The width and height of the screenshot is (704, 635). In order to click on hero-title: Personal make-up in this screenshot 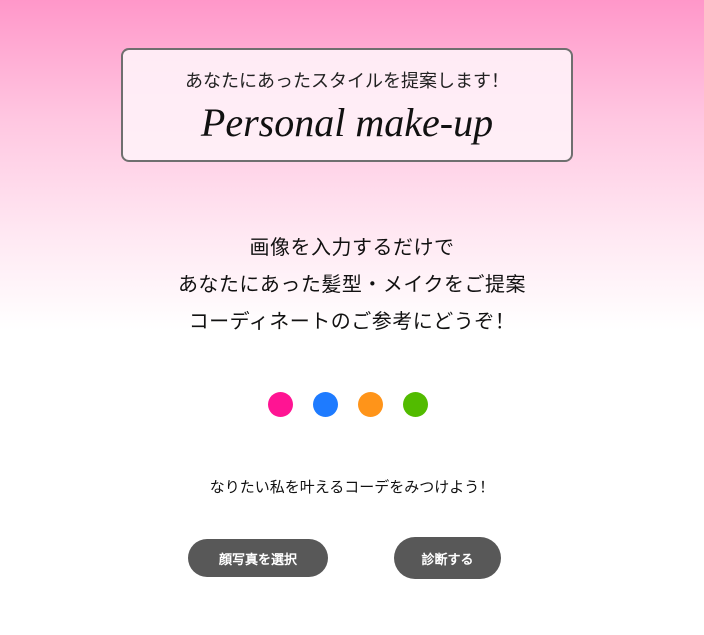, I will do `click(347, 122)`.